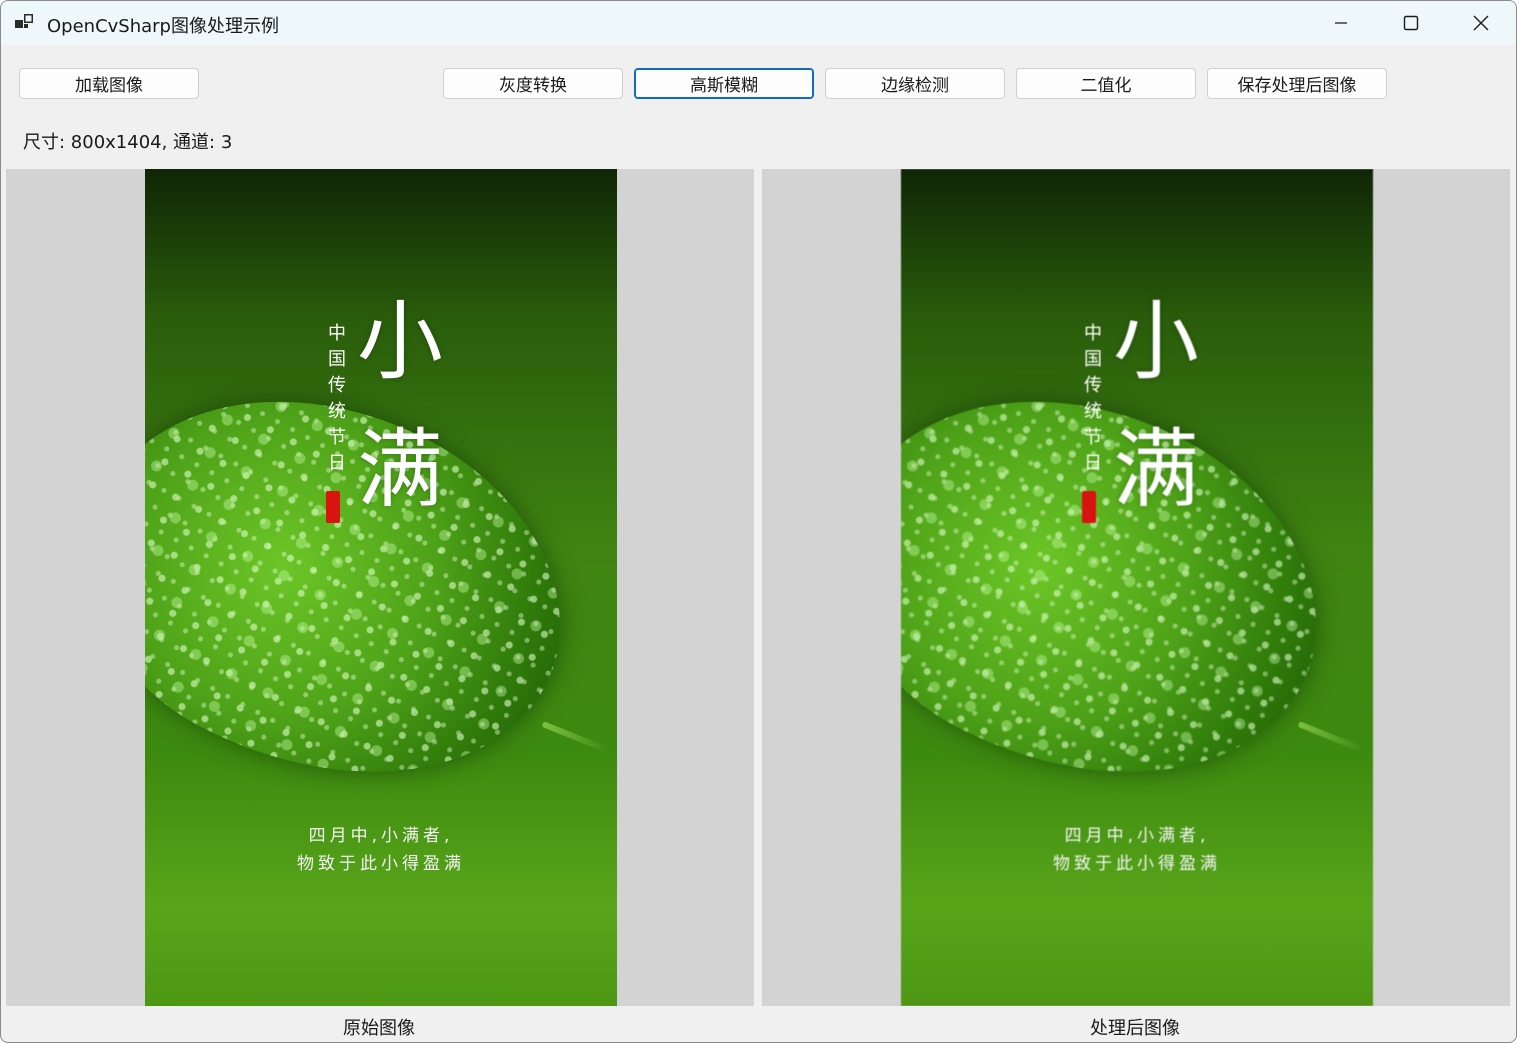  What do you see at coordinates (758, 23) in the screenshot?
I see `title-bar: OpenCvSharp图像处理示例` at bounding box center [758, 23].